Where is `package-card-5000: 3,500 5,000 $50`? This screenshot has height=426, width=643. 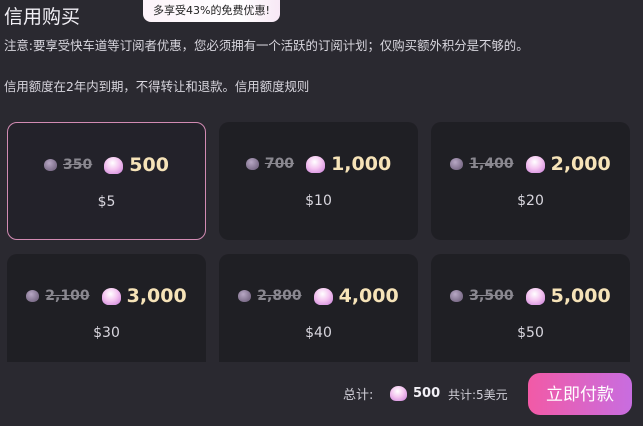
package-card-5000: 3,500 5,000 $50 is located at coordinates (530, 313).